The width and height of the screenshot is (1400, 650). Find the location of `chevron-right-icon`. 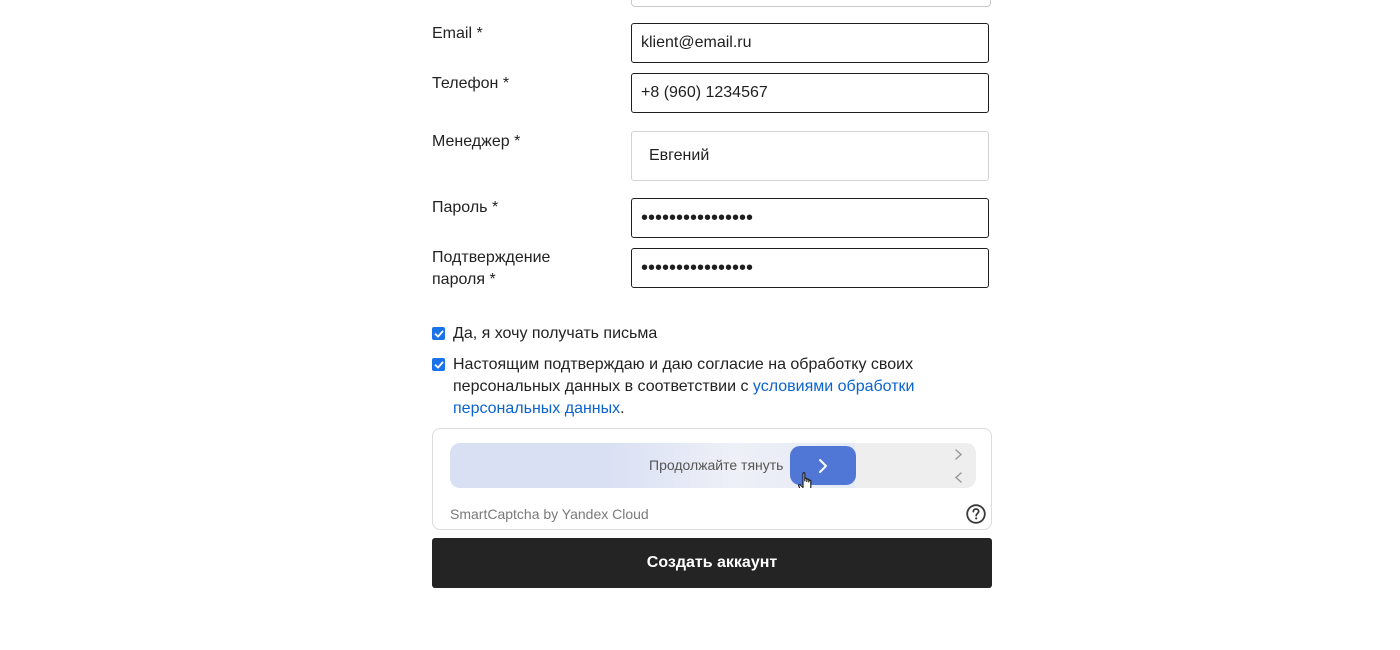

chevron-right-icon is located at coordinates (823, 465).